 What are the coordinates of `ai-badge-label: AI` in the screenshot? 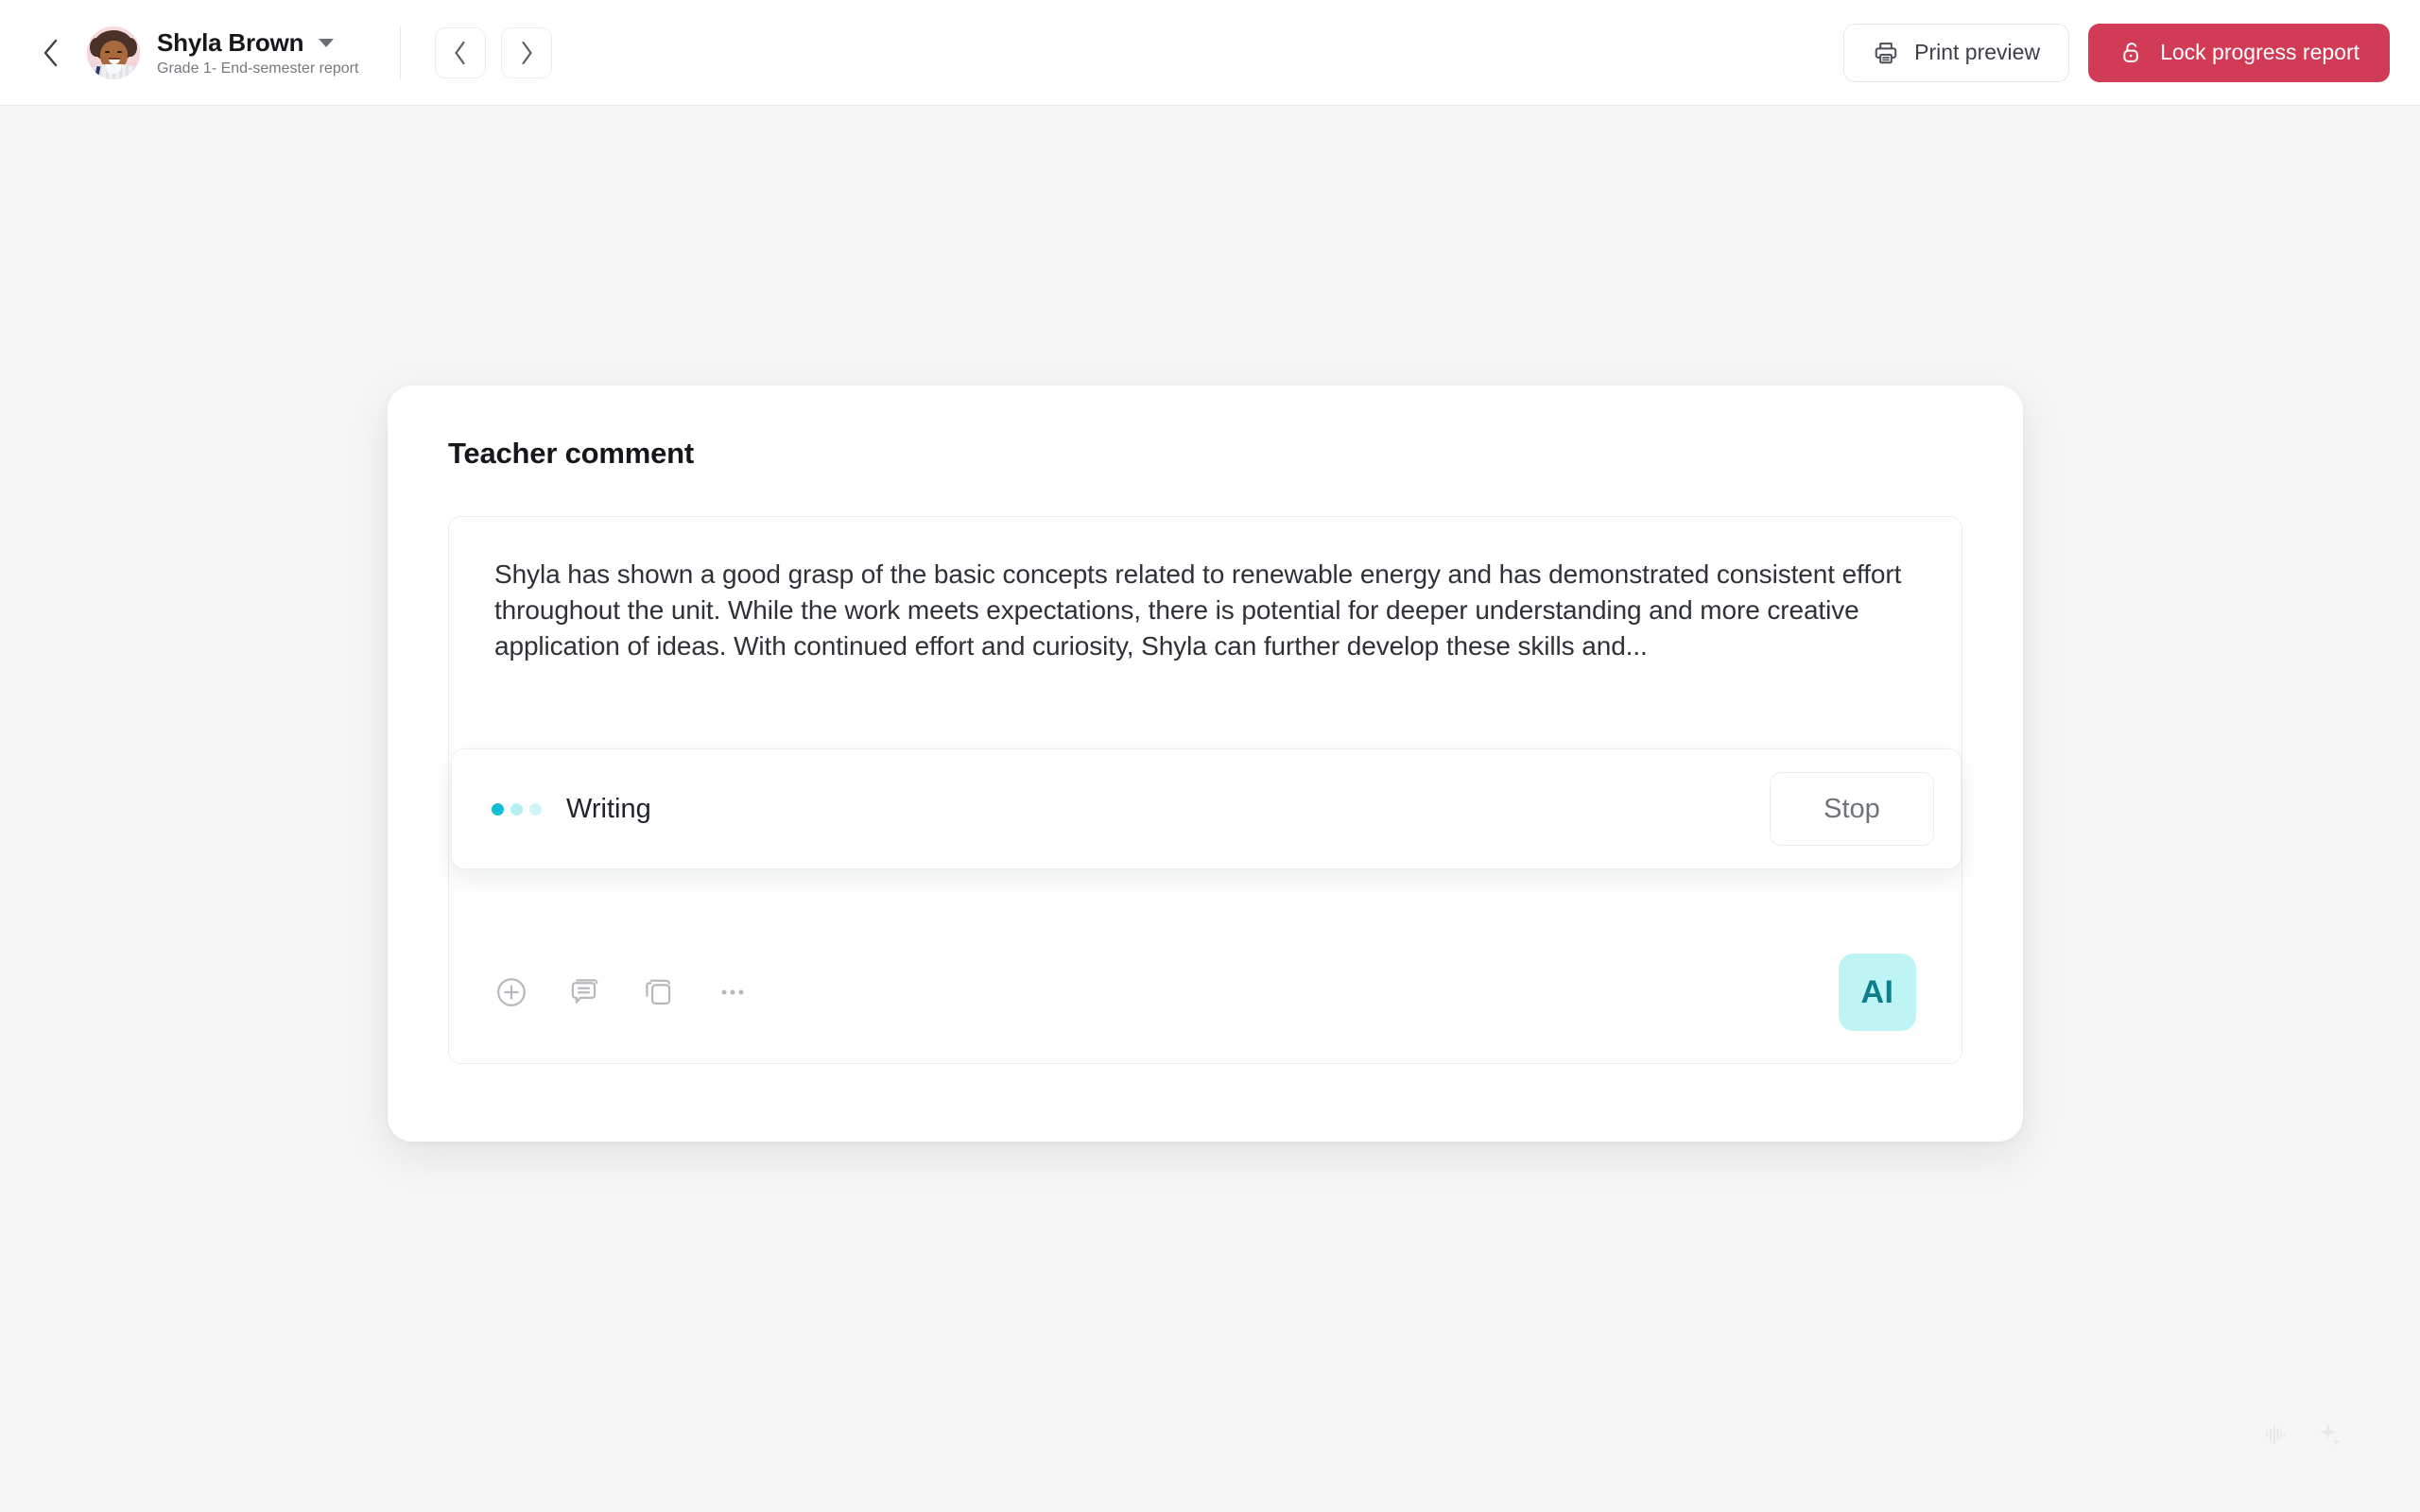 It's located at (1877, 991).